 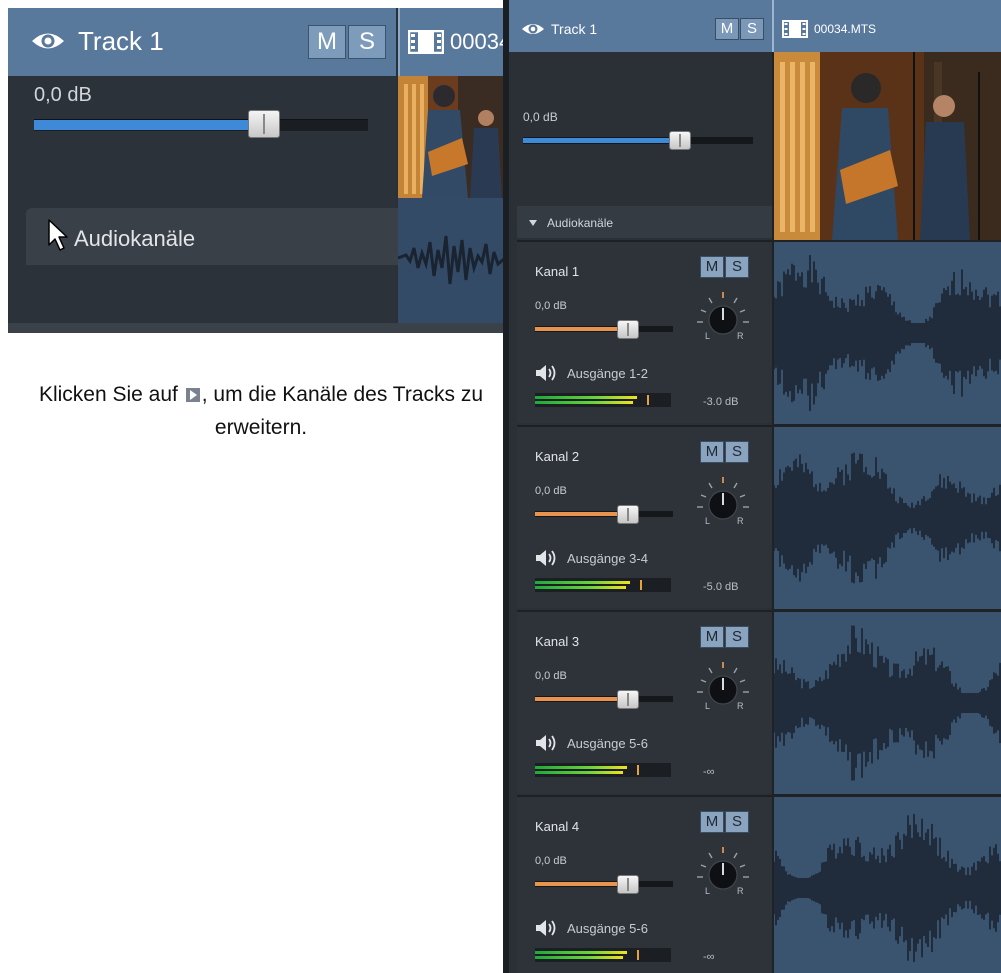 What do you see at coordinates (709, 957) in the screenshot?
I see `meter-value: -∞` at bounding box center [709, 957].